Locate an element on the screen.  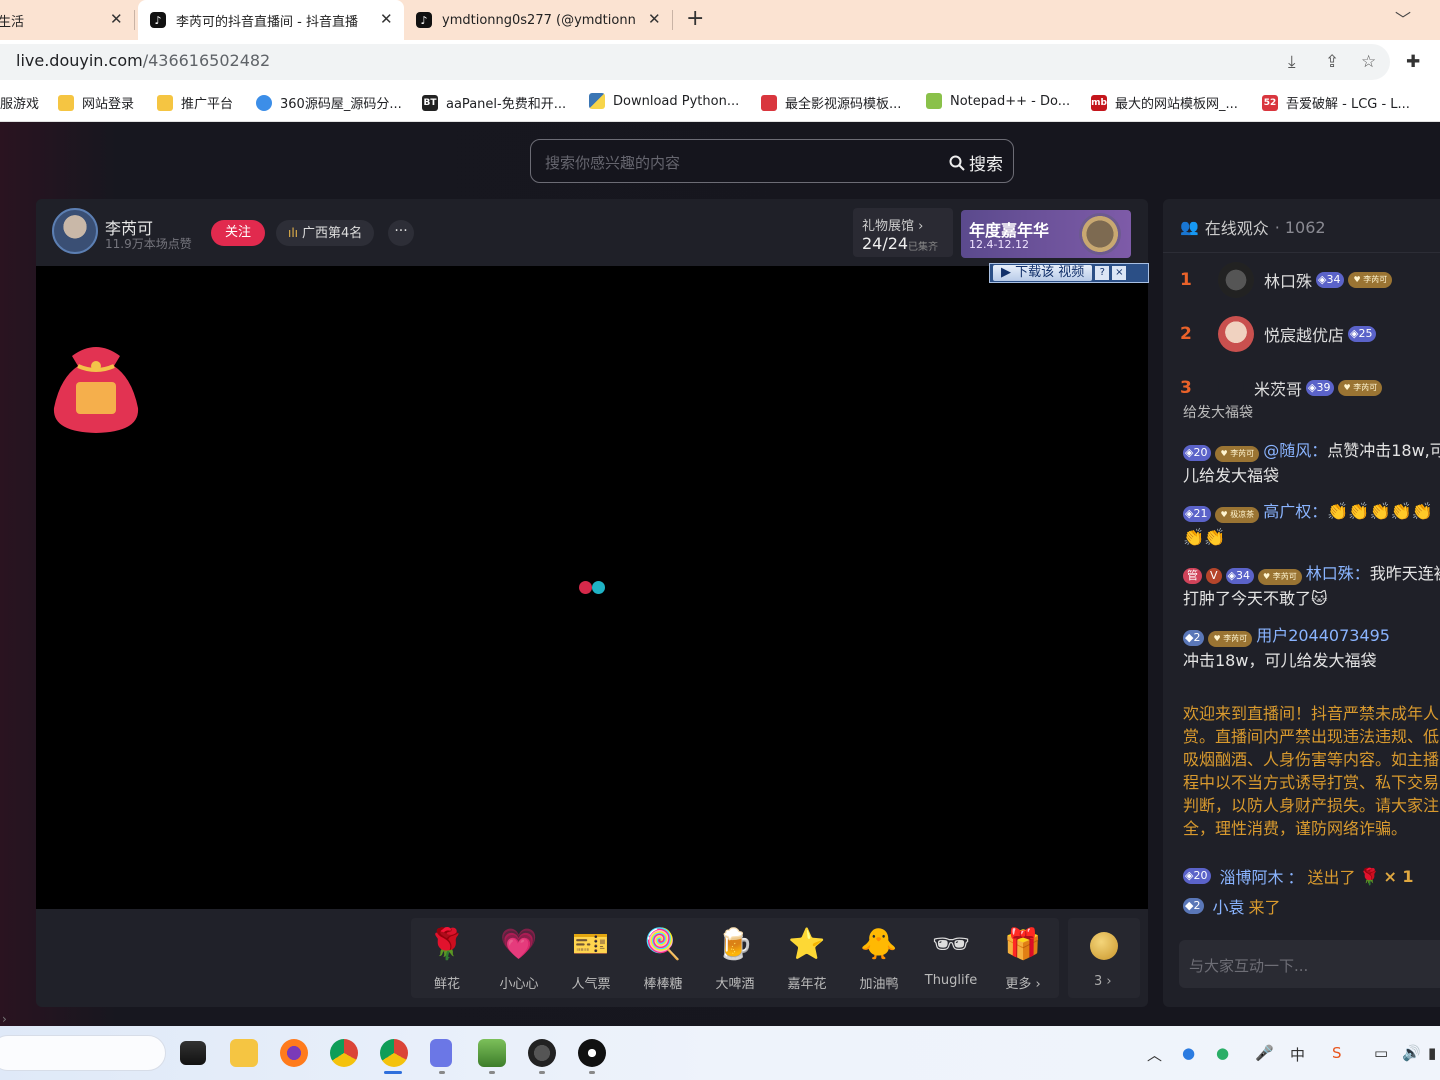
avatar is located at coordinates (1236, 280).